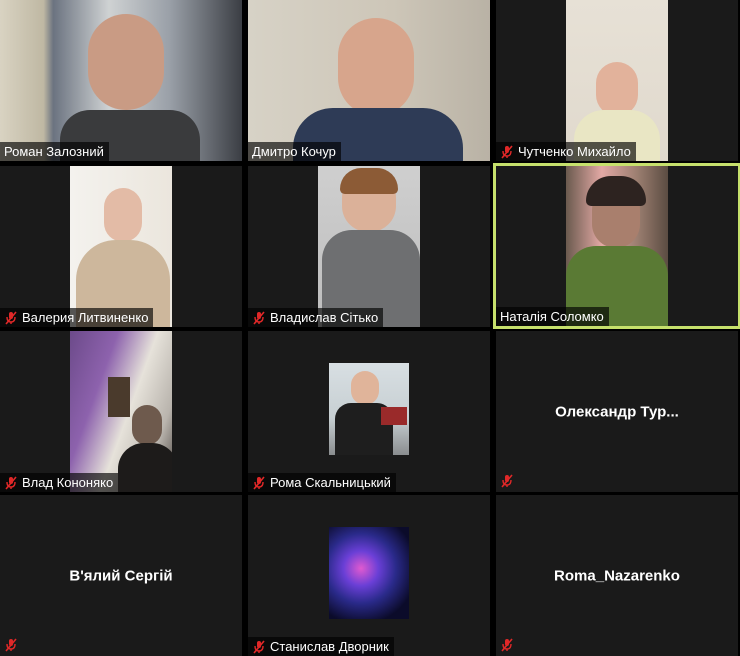 This screenshot has height=656, width=740. I want to click on participant-tile: Станислав Дворник, so click(369, 575).